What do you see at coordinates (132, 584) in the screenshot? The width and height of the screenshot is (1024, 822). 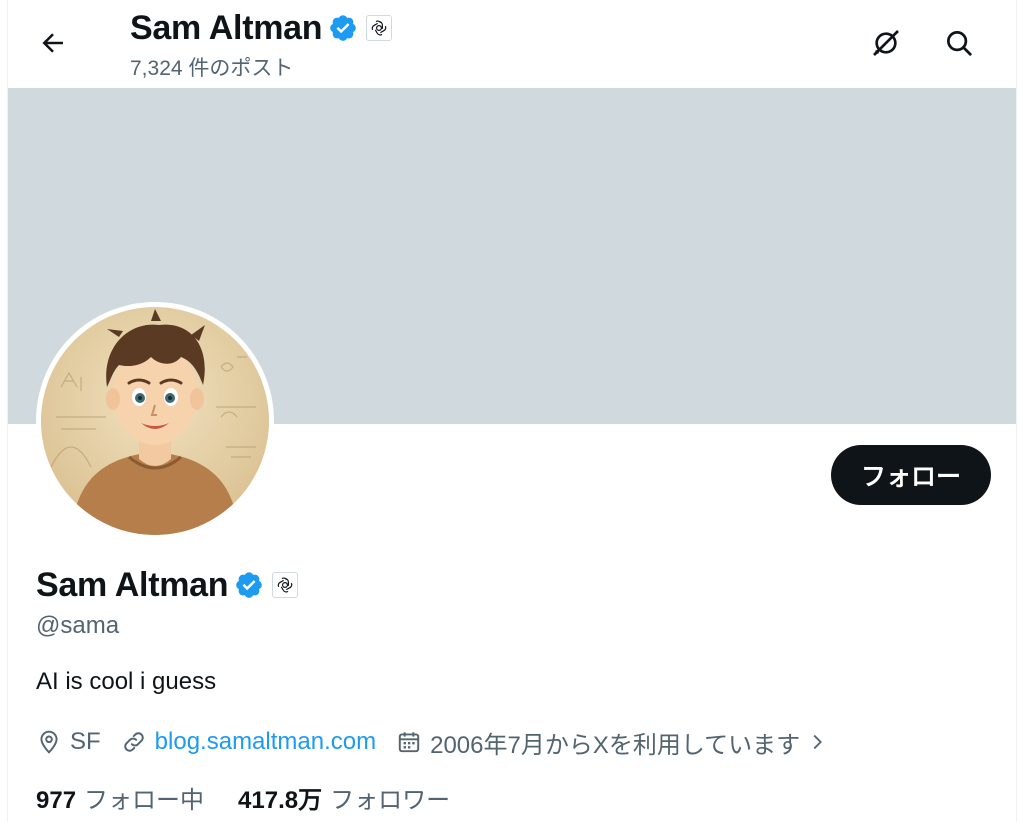 I see `profile-name: Sam Altman` at bounding box center [132, 584].